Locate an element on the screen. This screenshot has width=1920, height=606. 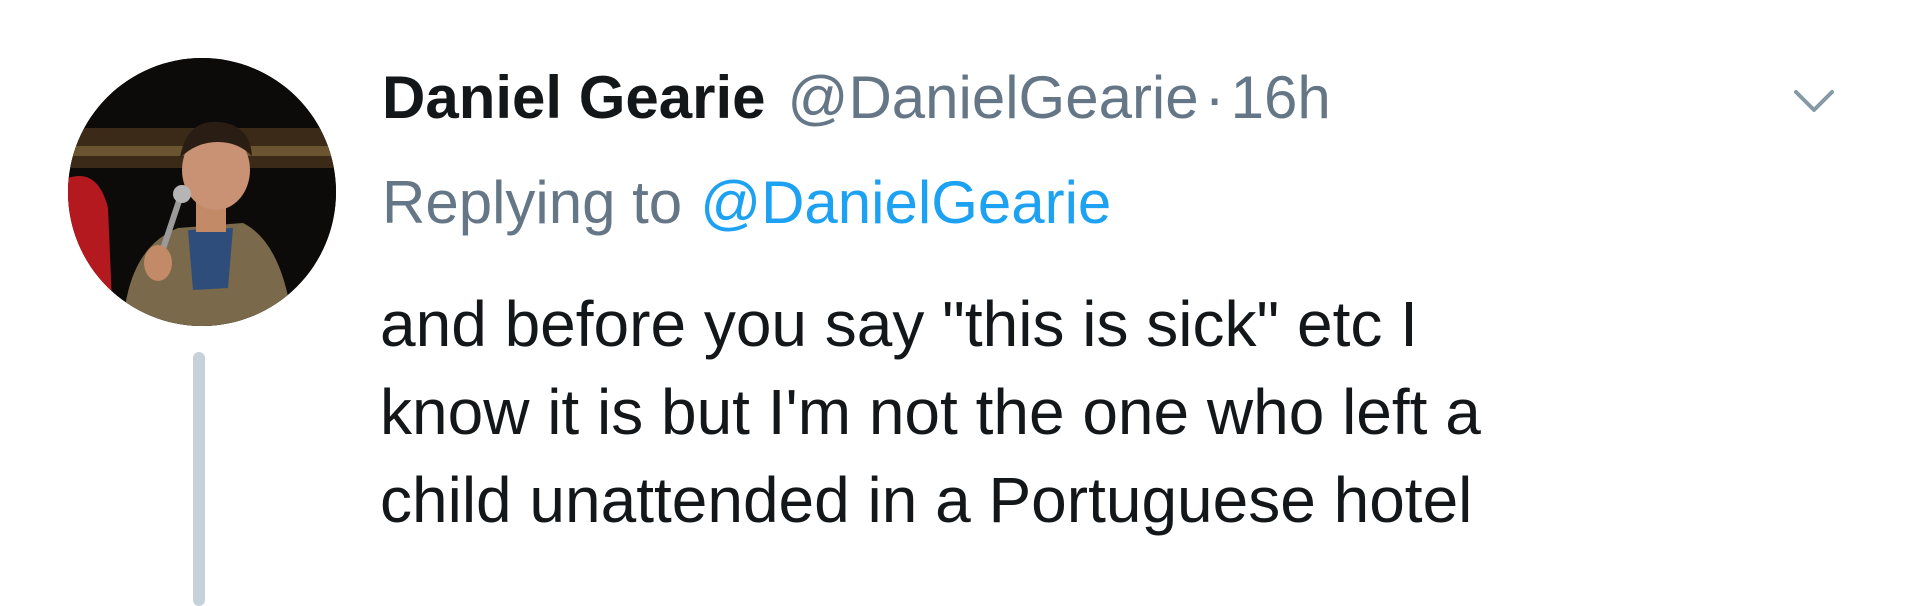
tweet-text-line: and before you say "this is sick" etc I is located at coordinates (899, 324).